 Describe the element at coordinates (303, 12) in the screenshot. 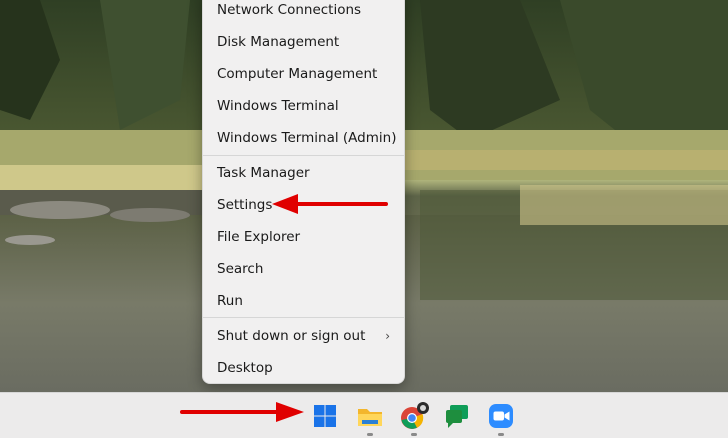

I see `menu-item-network-connections: Network Connections` at that location.